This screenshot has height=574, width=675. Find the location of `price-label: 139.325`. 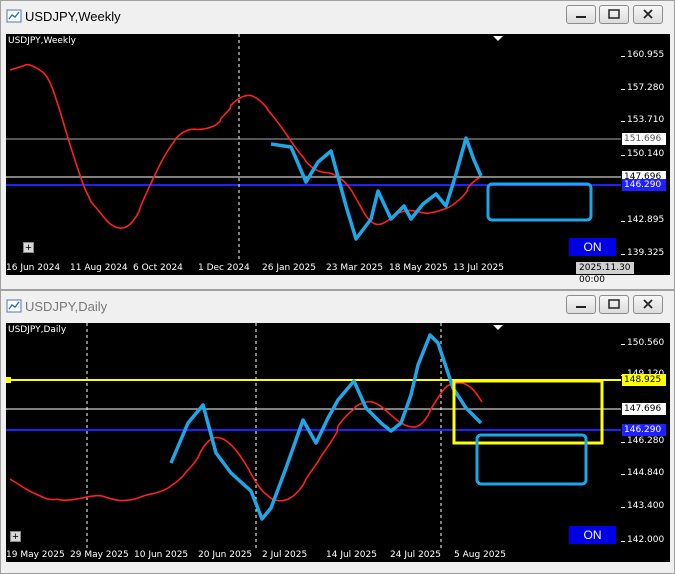

price-label: 139.325 is located at coordinates (646, 253).